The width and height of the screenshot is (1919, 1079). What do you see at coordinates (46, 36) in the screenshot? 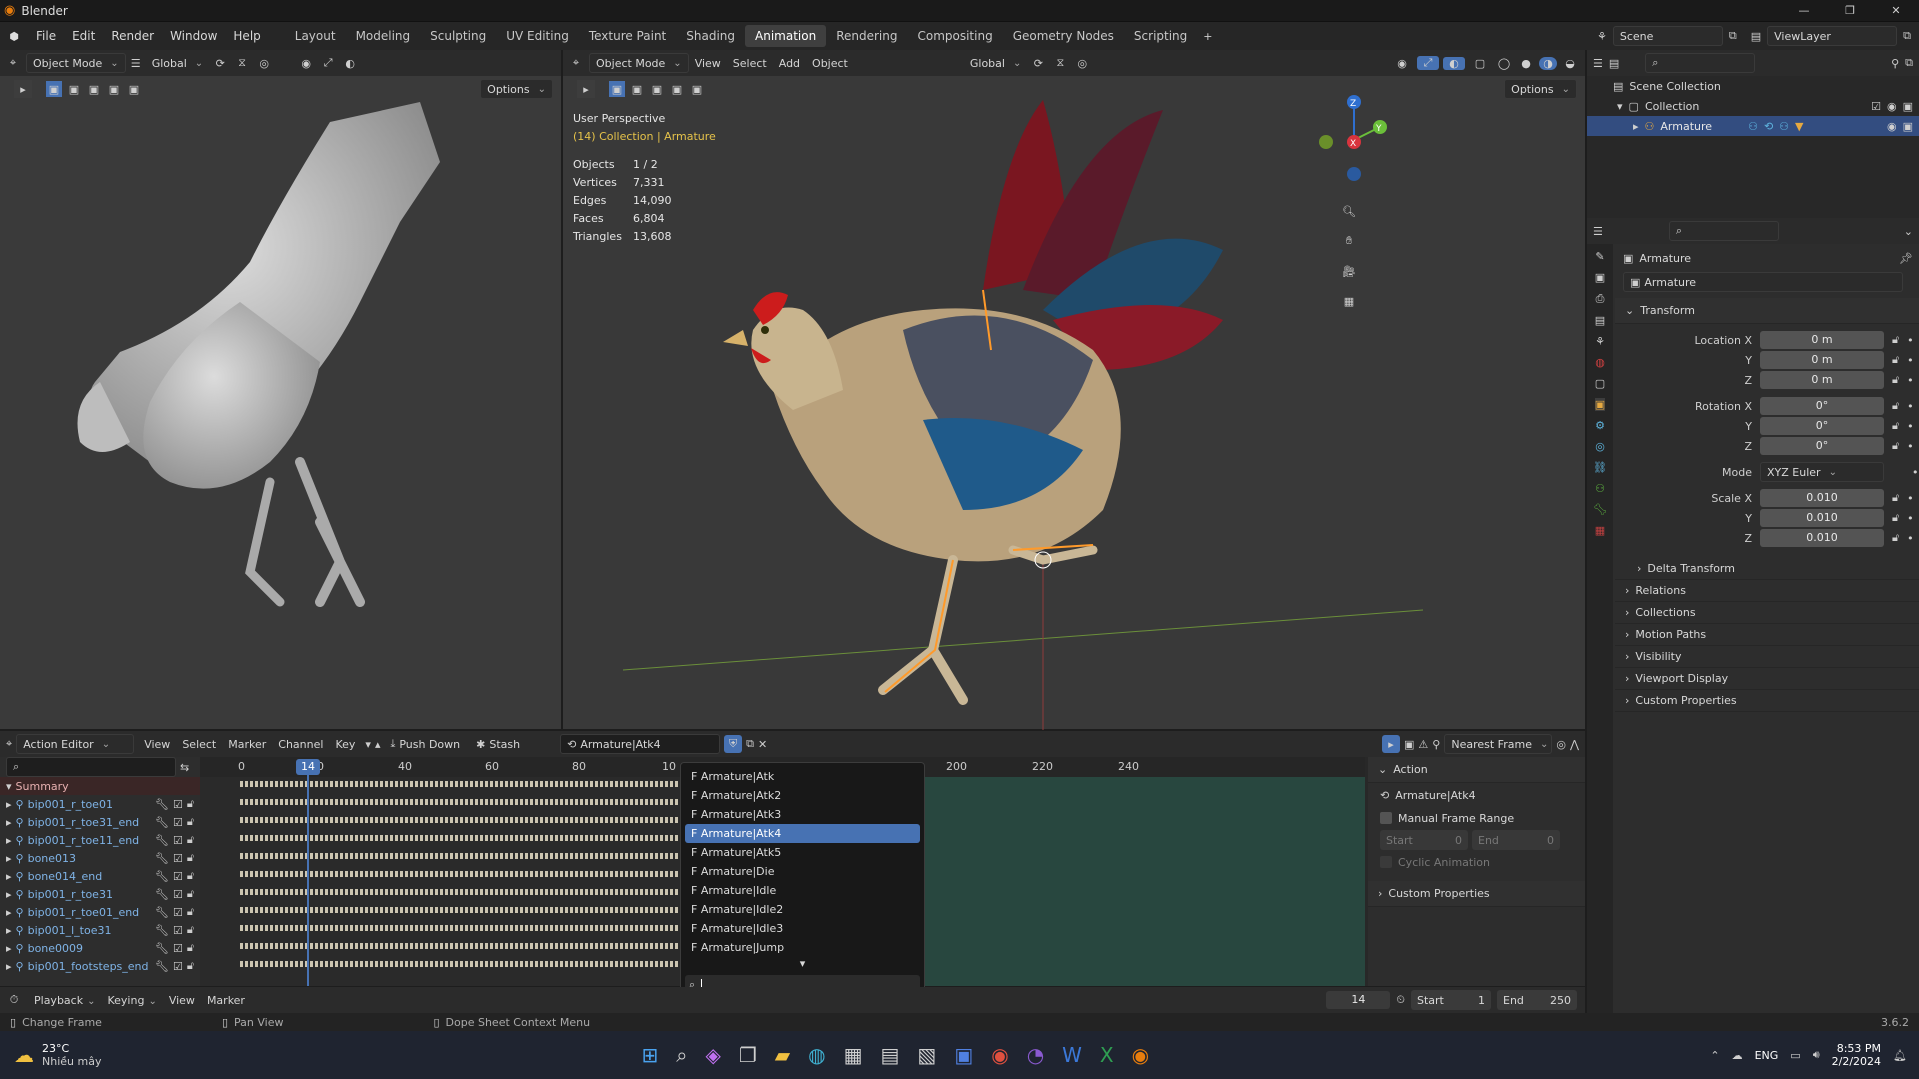
I see `menu-file: File` at bounding box center [46, 36].